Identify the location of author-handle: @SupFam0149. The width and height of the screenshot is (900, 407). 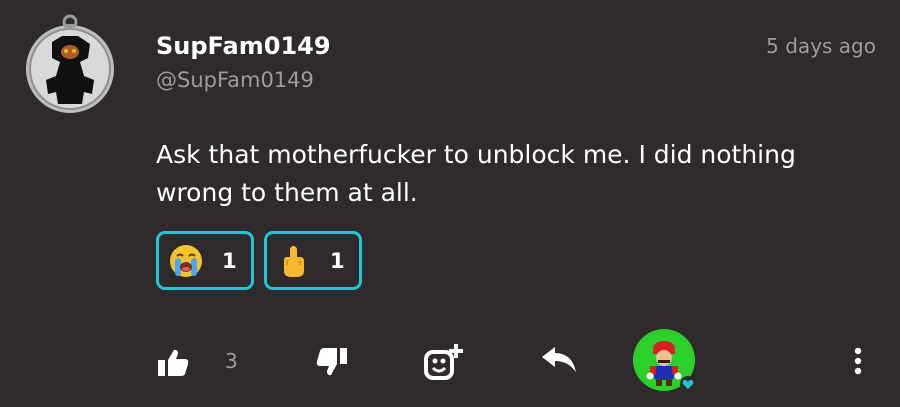
(235, 80).